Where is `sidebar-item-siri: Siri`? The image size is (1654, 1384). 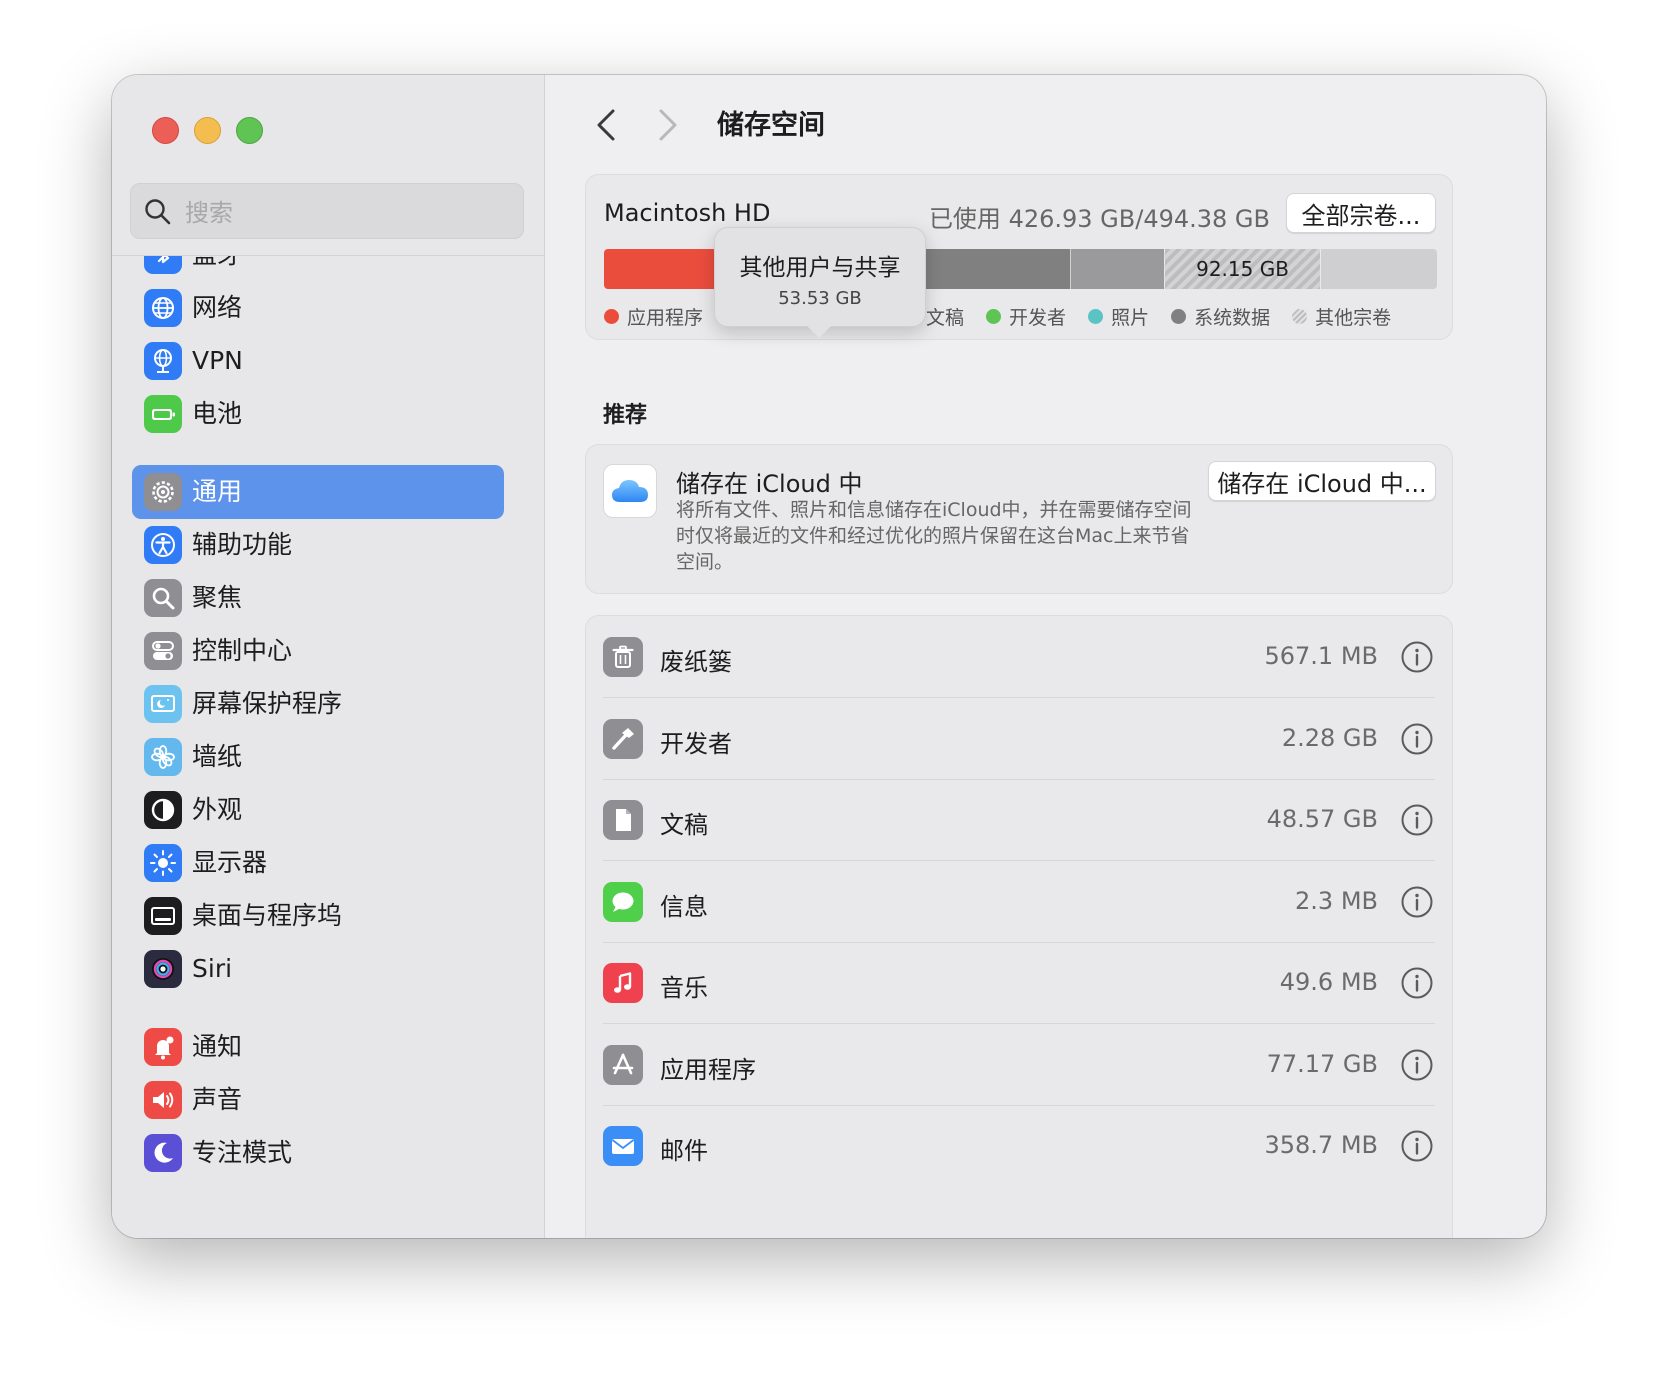
sidebar-item-siri: Siri is located at coordinates (318, 969).